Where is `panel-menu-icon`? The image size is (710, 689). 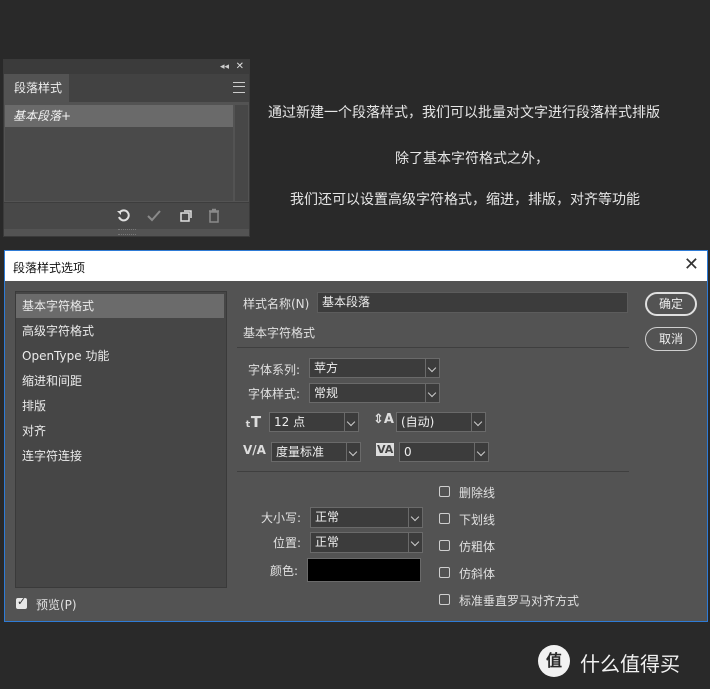
panel-menu-icon is located at coordinates (239, 87).